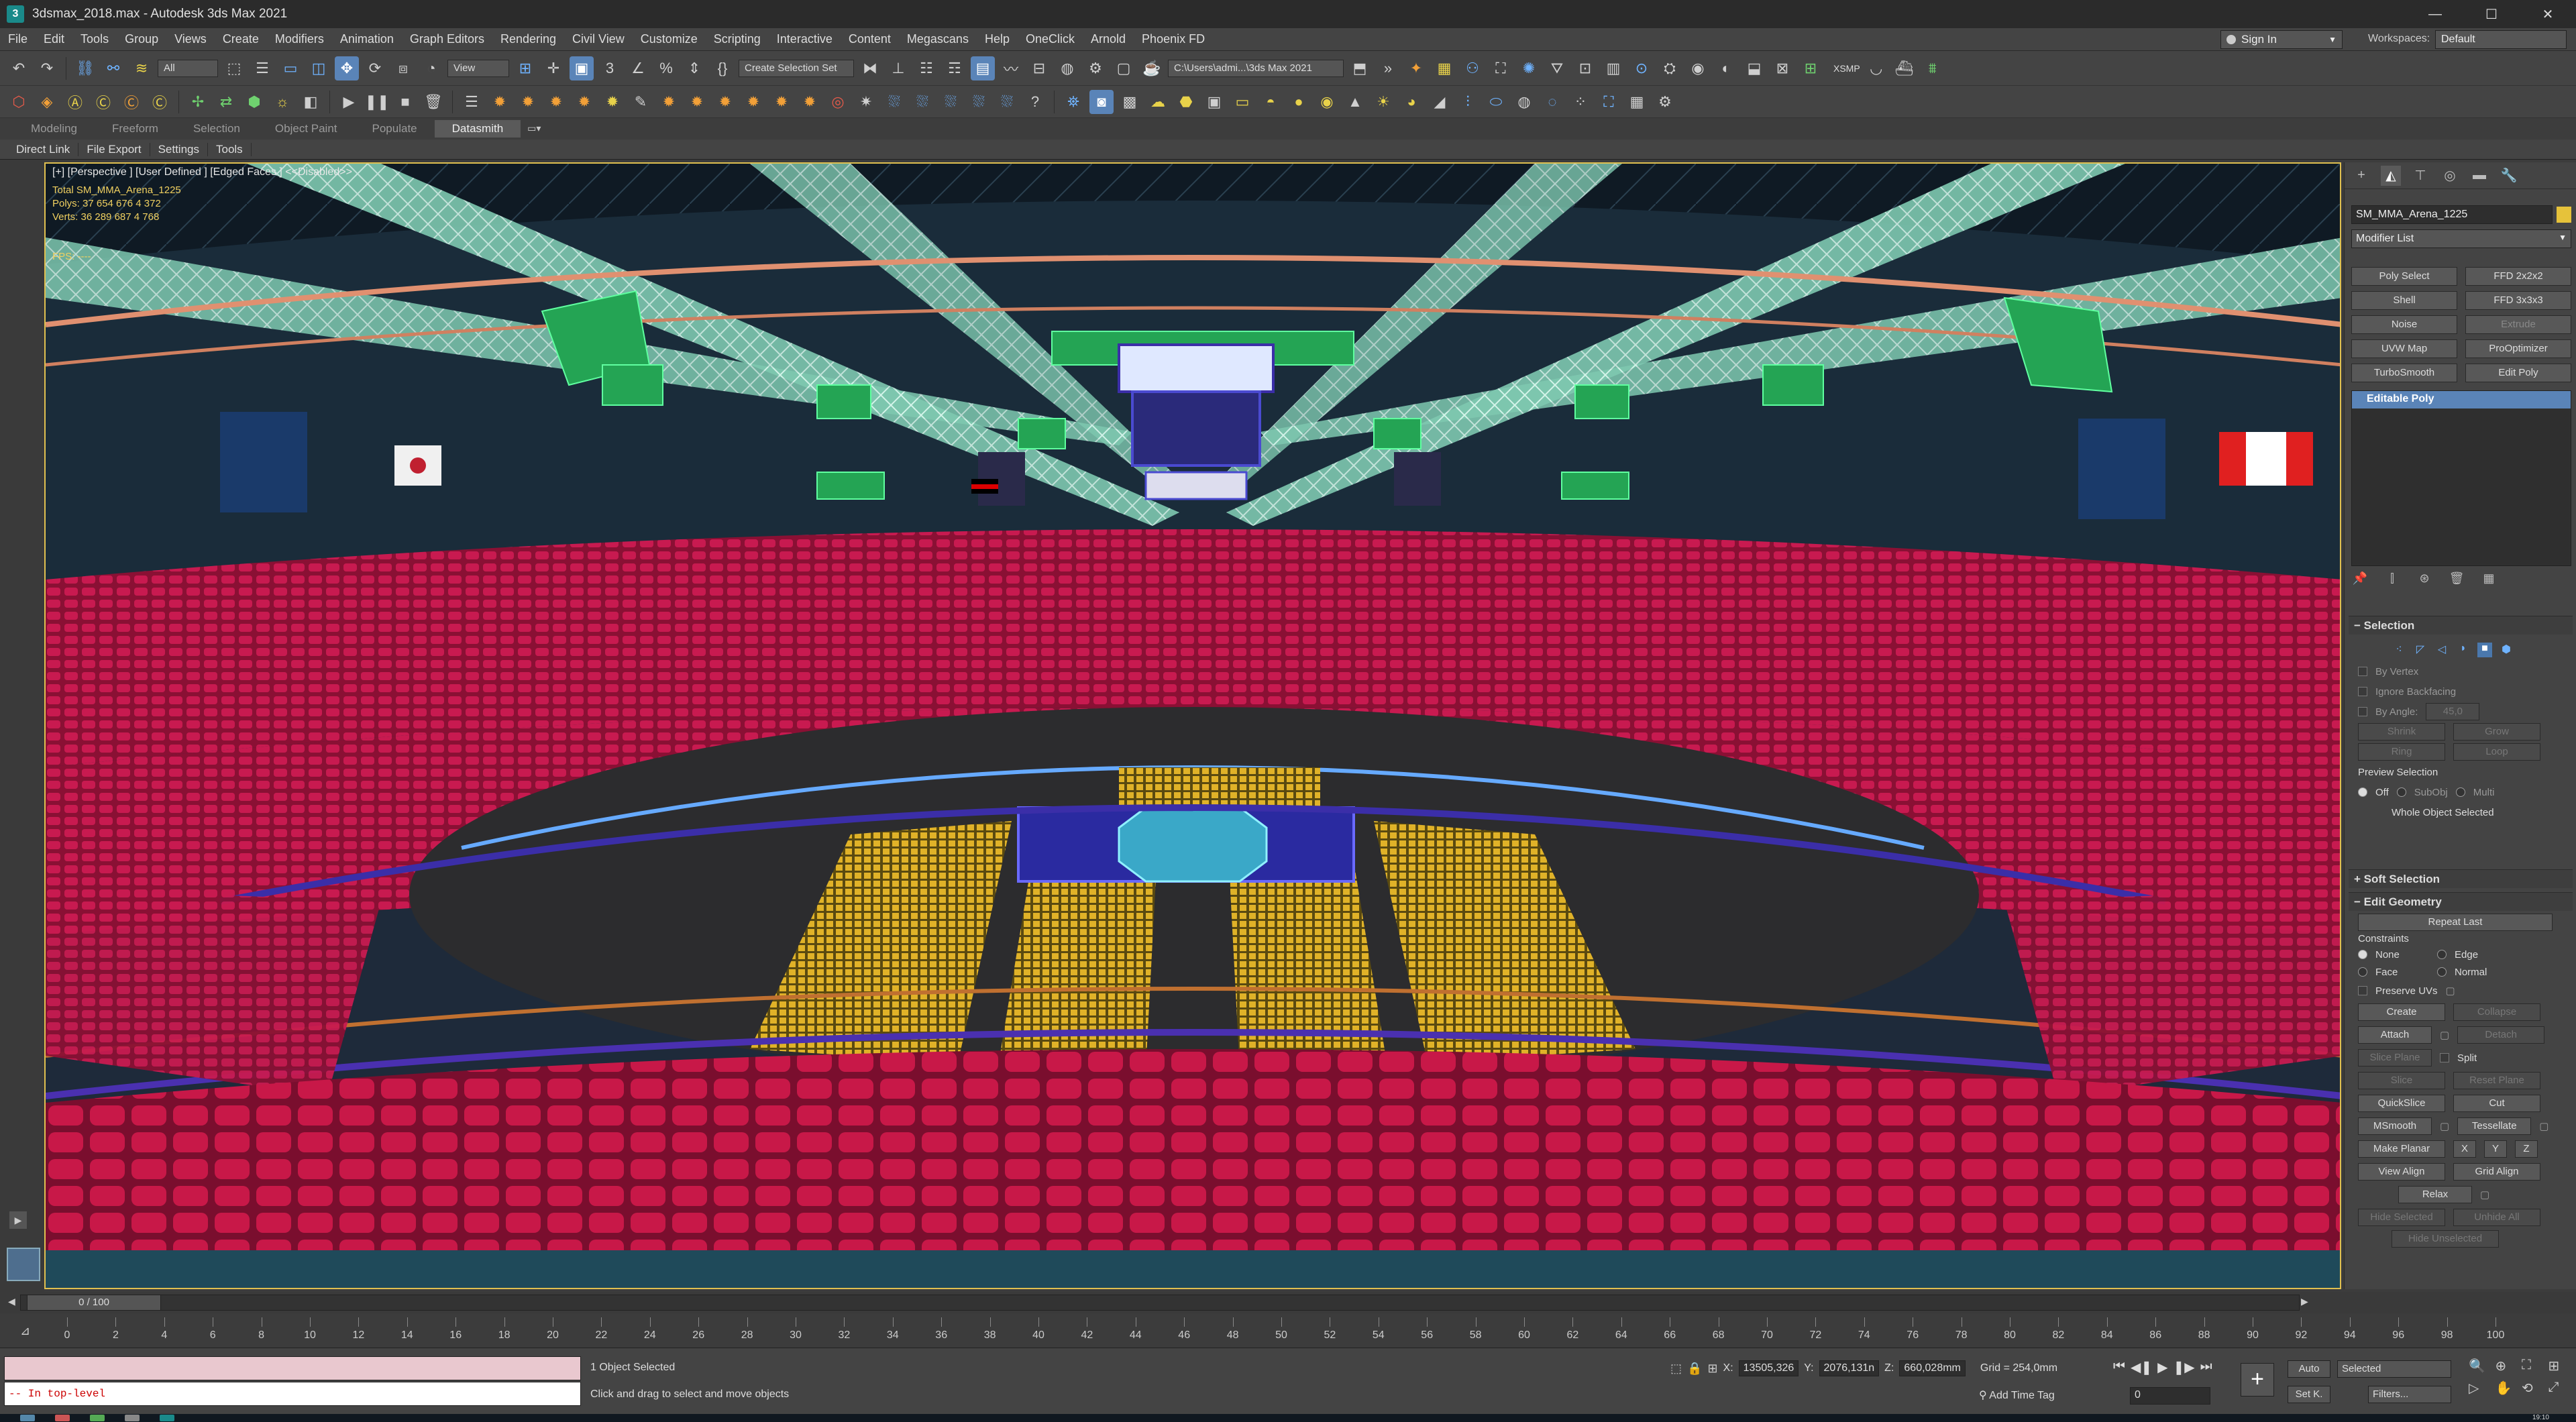  I want to click on shell-button: Shell, so click(2404, 301).